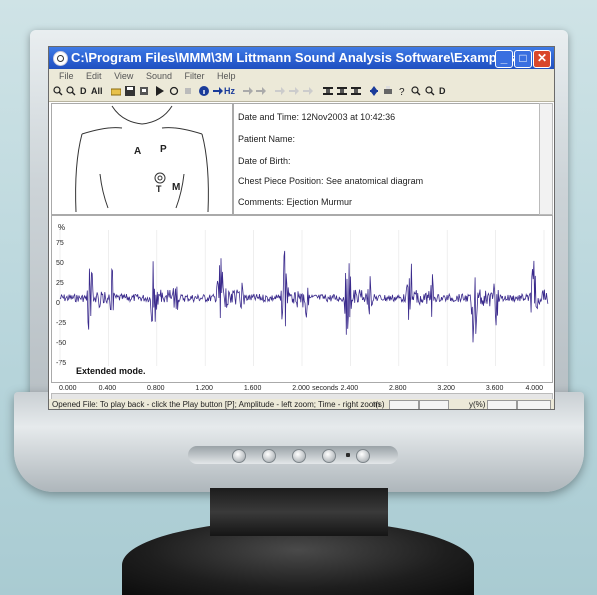  Describe the element at coordinates (83, 91) in the screenshot. I see `toolbar-d-button: D` at that location.